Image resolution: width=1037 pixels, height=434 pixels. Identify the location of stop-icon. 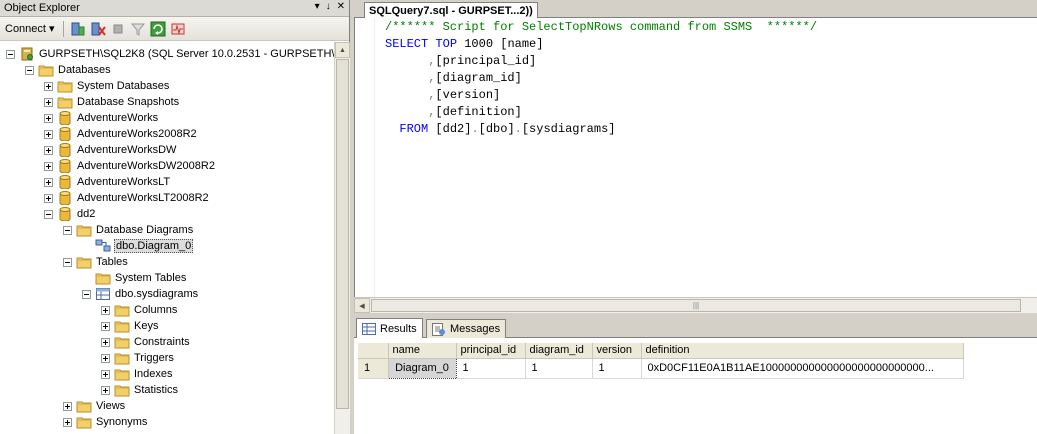
(118, 29).